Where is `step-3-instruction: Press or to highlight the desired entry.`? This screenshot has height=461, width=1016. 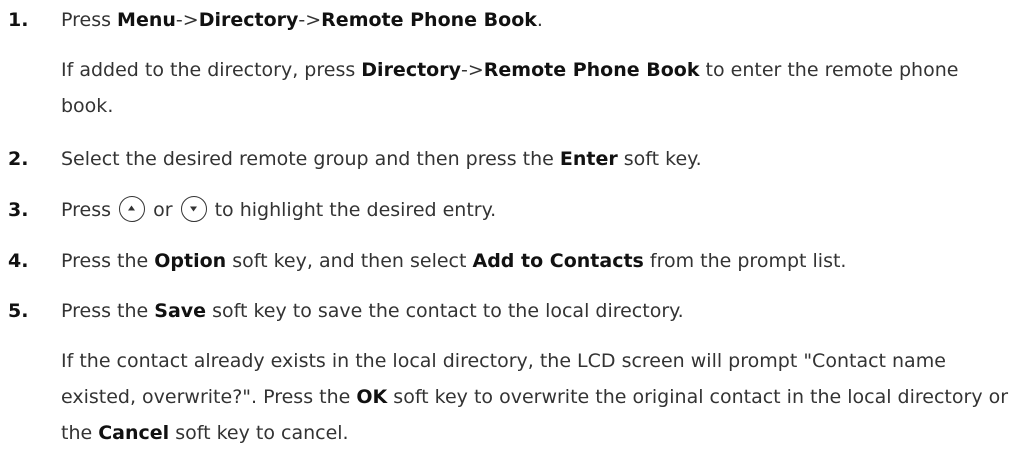
step-3-instruction: Press or to highlight the desired entry. is located at coordinates (278, 210).